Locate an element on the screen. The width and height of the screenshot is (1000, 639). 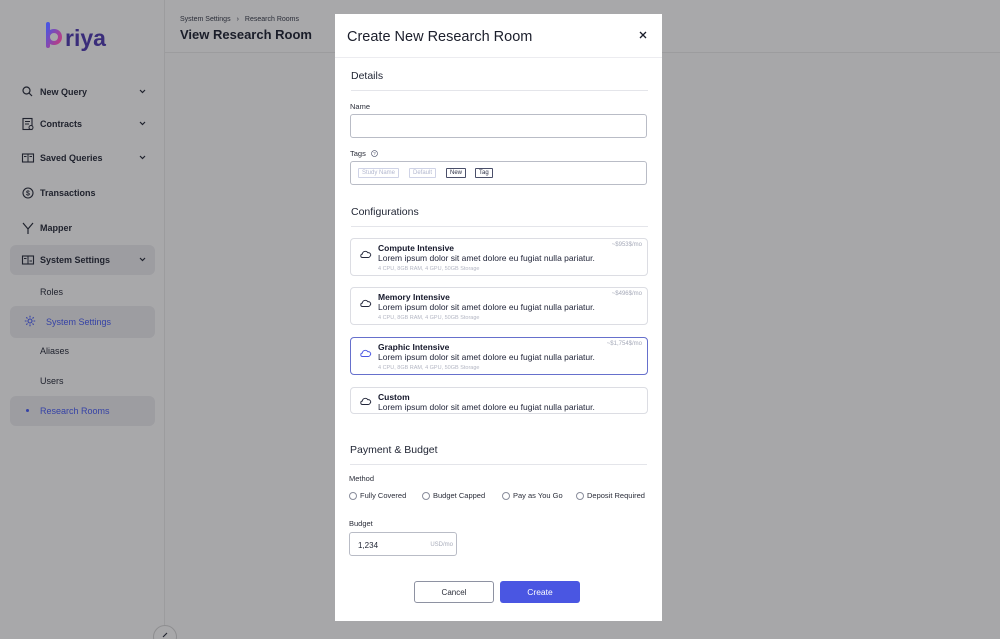
sidebar-item-system-settings: System Settings is located at coordinates (82, 260).